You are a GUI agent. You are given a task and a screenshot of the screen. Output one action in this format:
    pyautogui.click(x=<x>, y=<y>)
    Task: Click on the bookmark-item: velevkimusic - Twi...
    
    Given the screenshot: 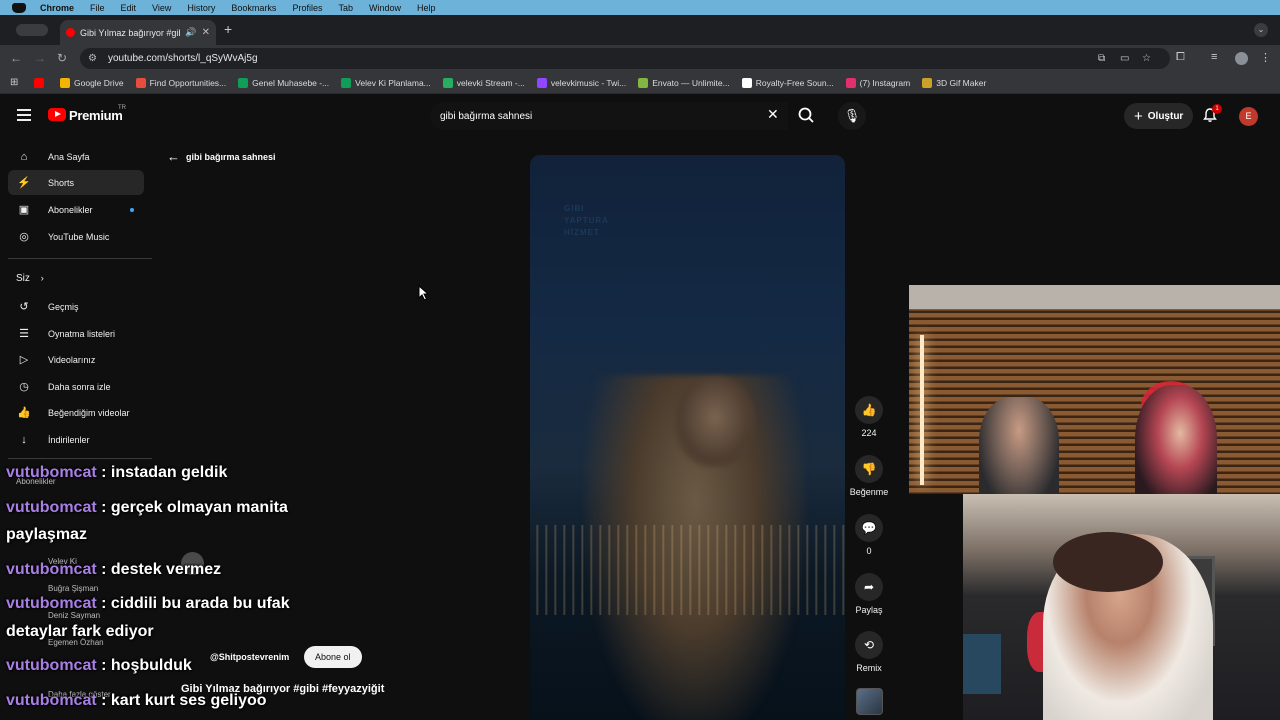 What is the action you would take?
    pyautogui.click(x=581, y=82)
    